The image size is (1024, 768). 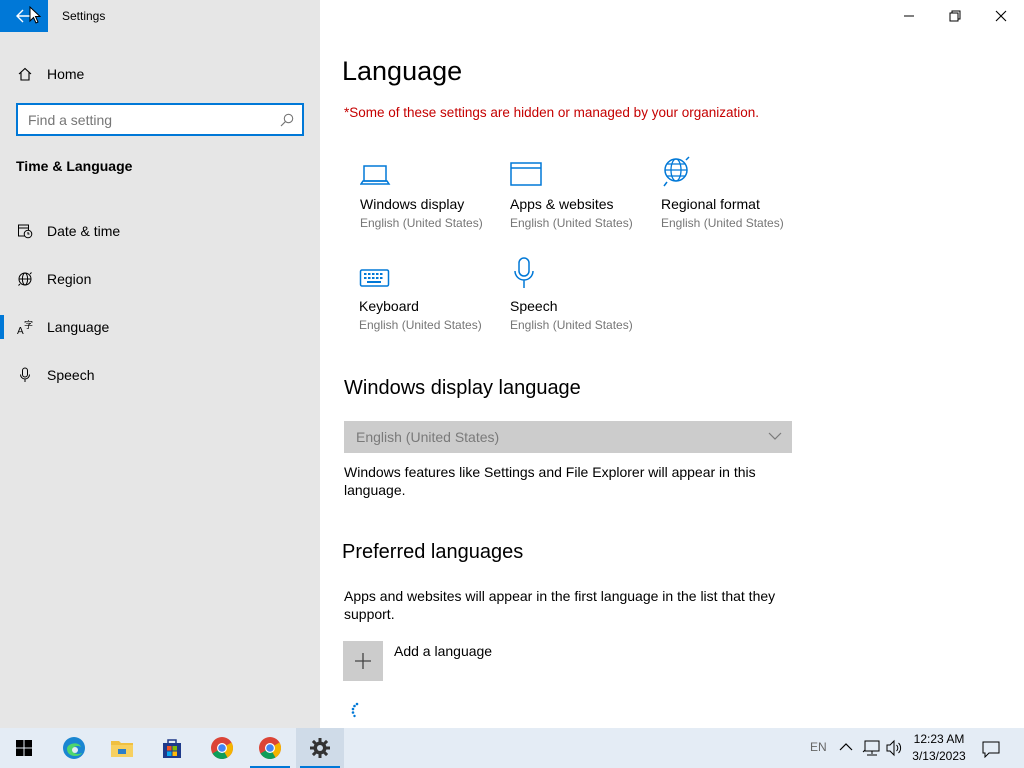 I want to click on taskbar-file-explorer, so click(x=122, y=748).